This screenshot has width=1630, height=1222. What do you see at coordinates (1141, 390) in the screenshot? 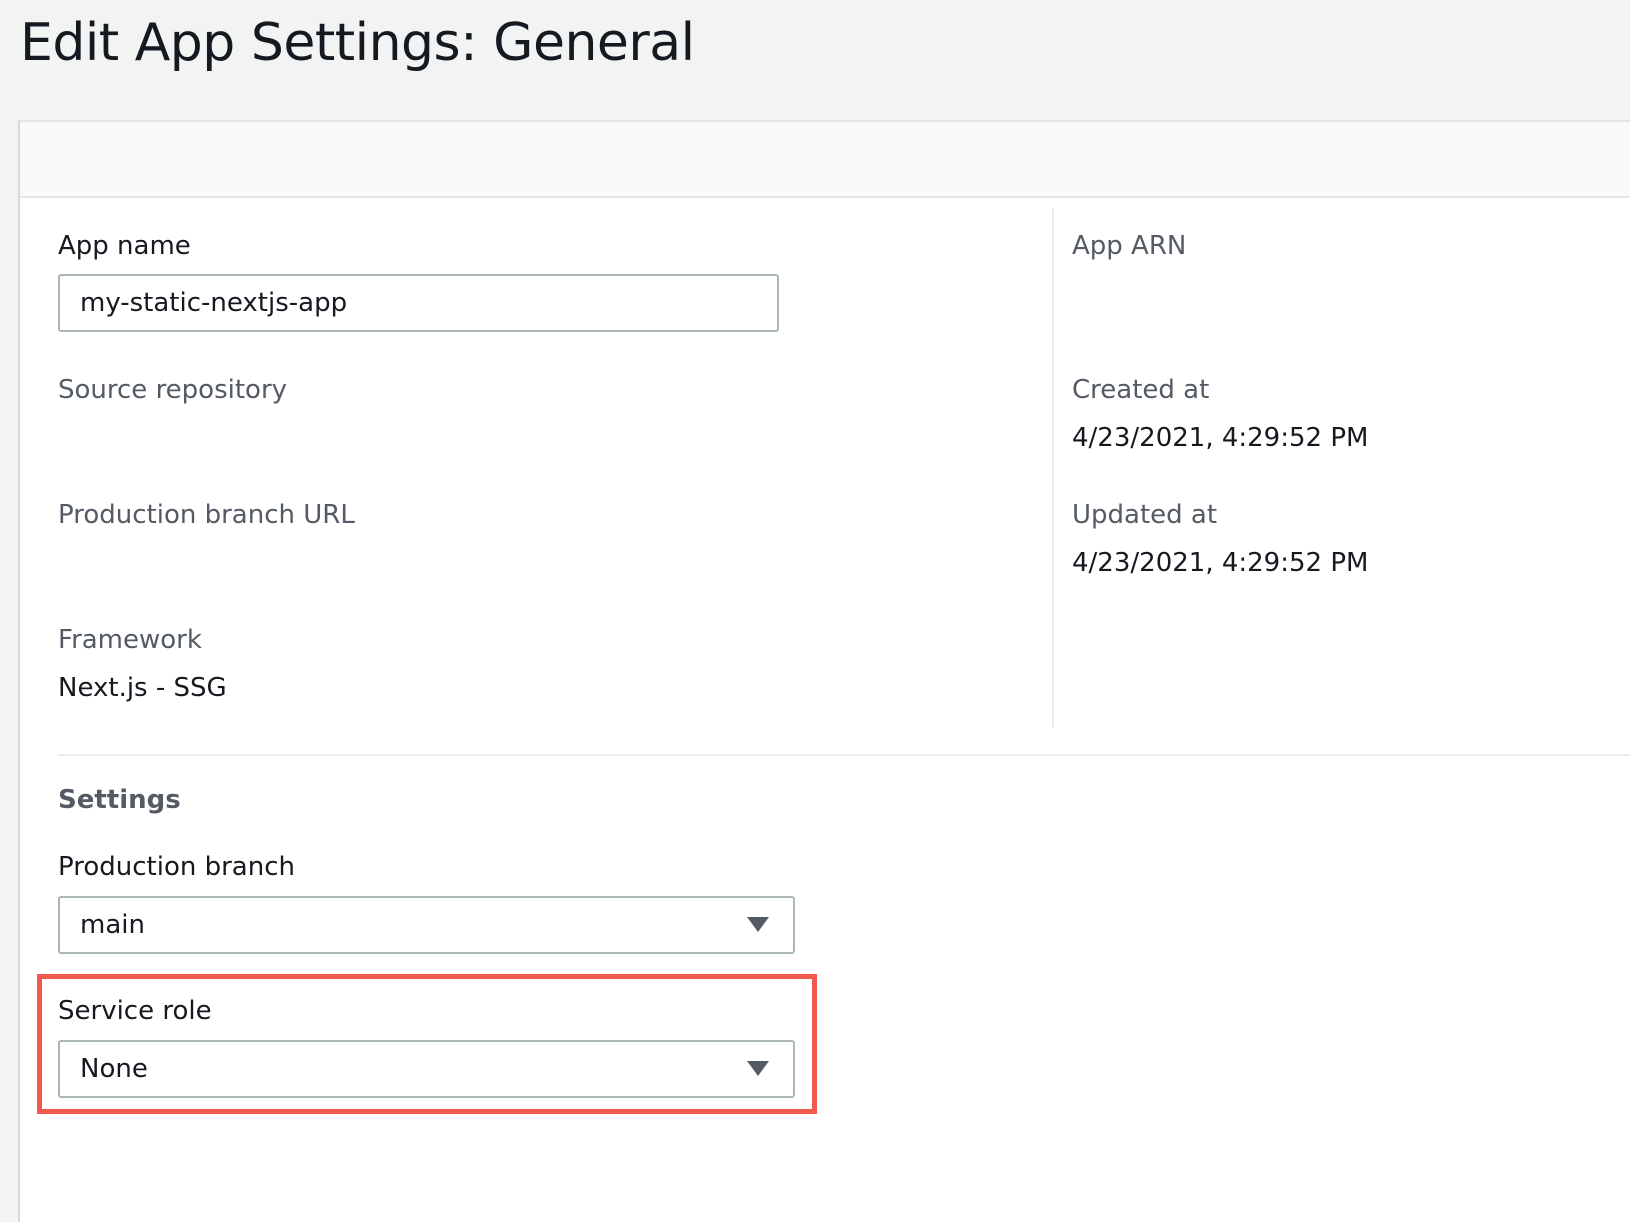
I see `created-at-label: Created at` at bounding box center [1141, 390].